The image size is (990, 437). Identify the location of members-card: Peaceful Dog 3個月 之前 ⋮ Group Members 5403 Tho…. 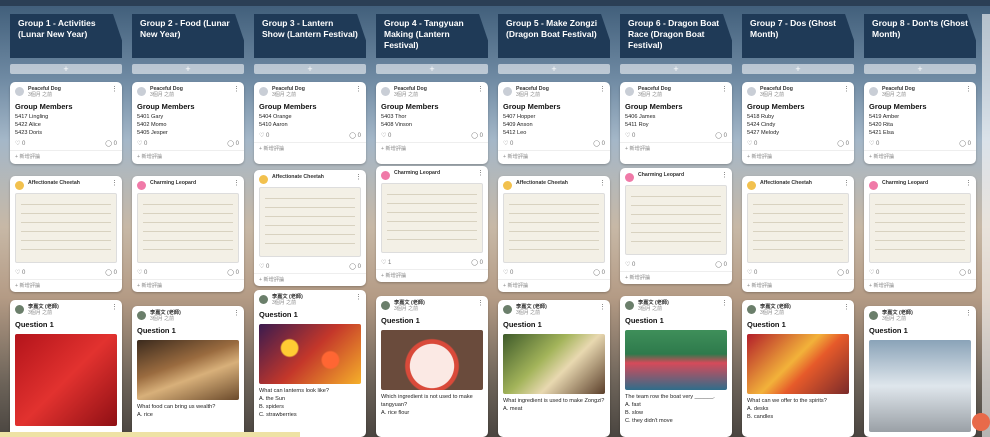
(432, 123).